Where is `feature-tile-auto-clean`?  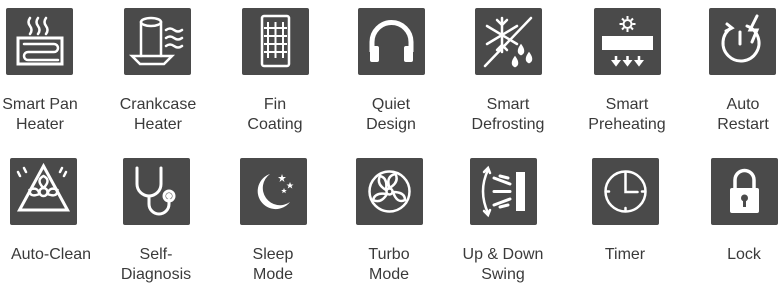
feature-tile-auto-clean is located at coordinates (43, 191).